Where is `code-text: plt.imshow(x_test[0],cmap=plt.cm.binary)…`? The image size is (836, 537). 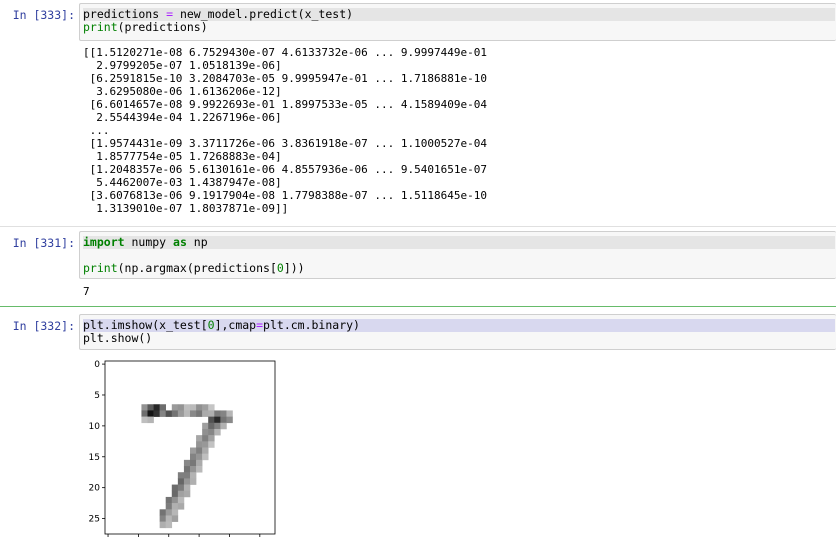 code-text: plt.imshow(x_test[0],cmap=plt.cm.binary)… is located at coordinates (458, 332).